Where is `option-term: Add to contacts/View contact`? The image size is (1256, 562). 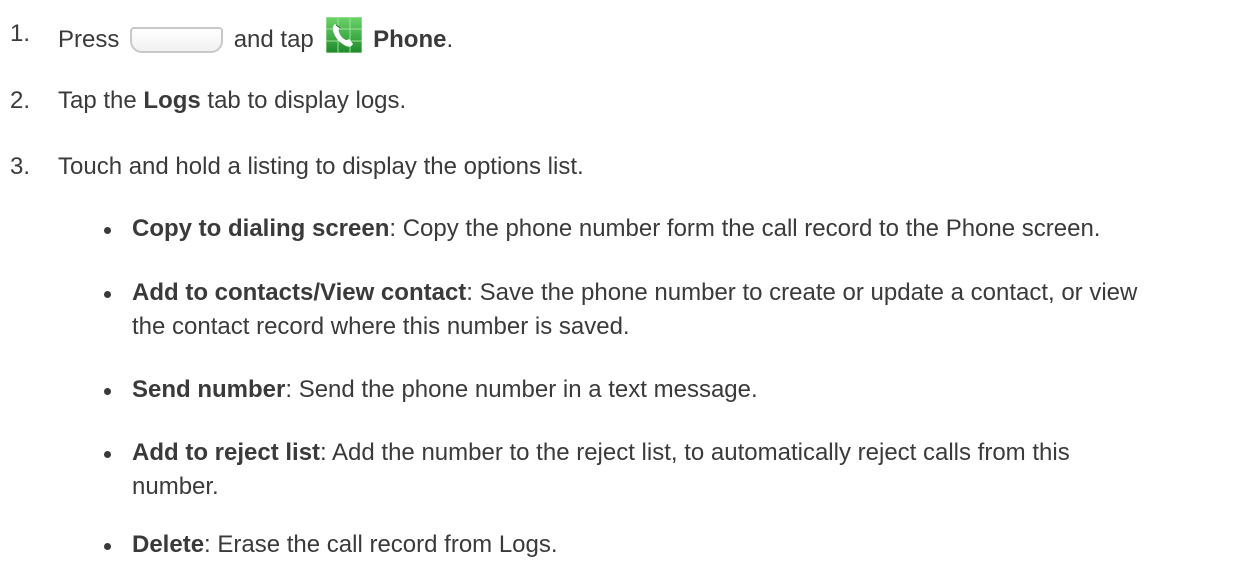
option-term: Add to contacts/View contact is located at coordinates (299, 292).